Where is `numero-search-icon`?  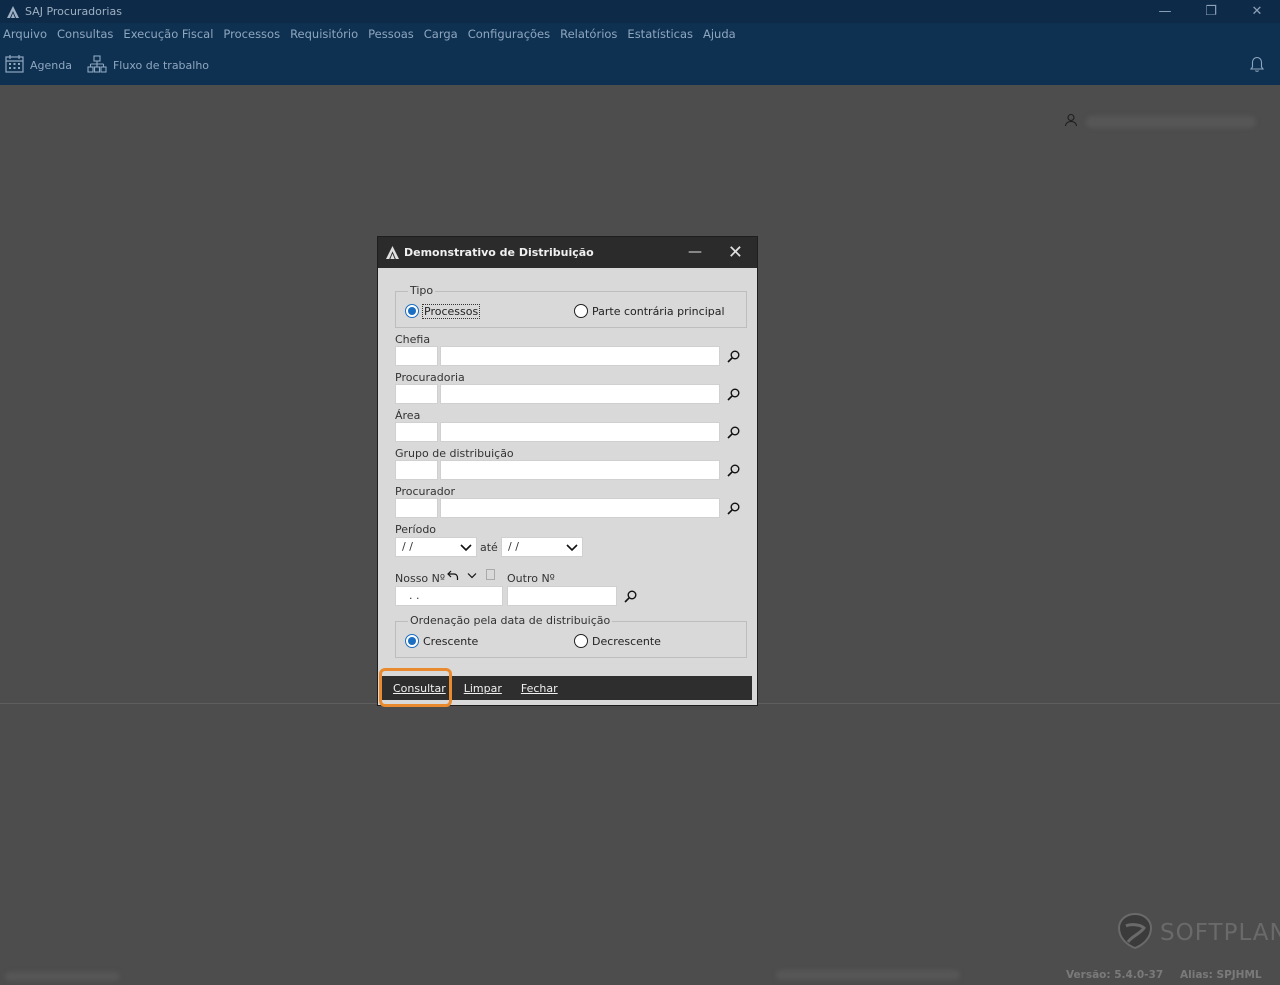 numero-search-icon is located at coordinates (630, 596).